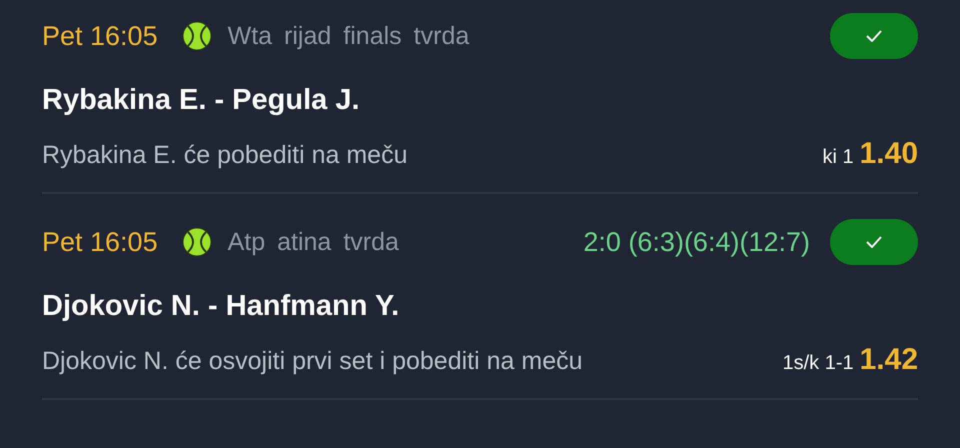  I want to click on odds-value: 1.40, so click(889, 154).